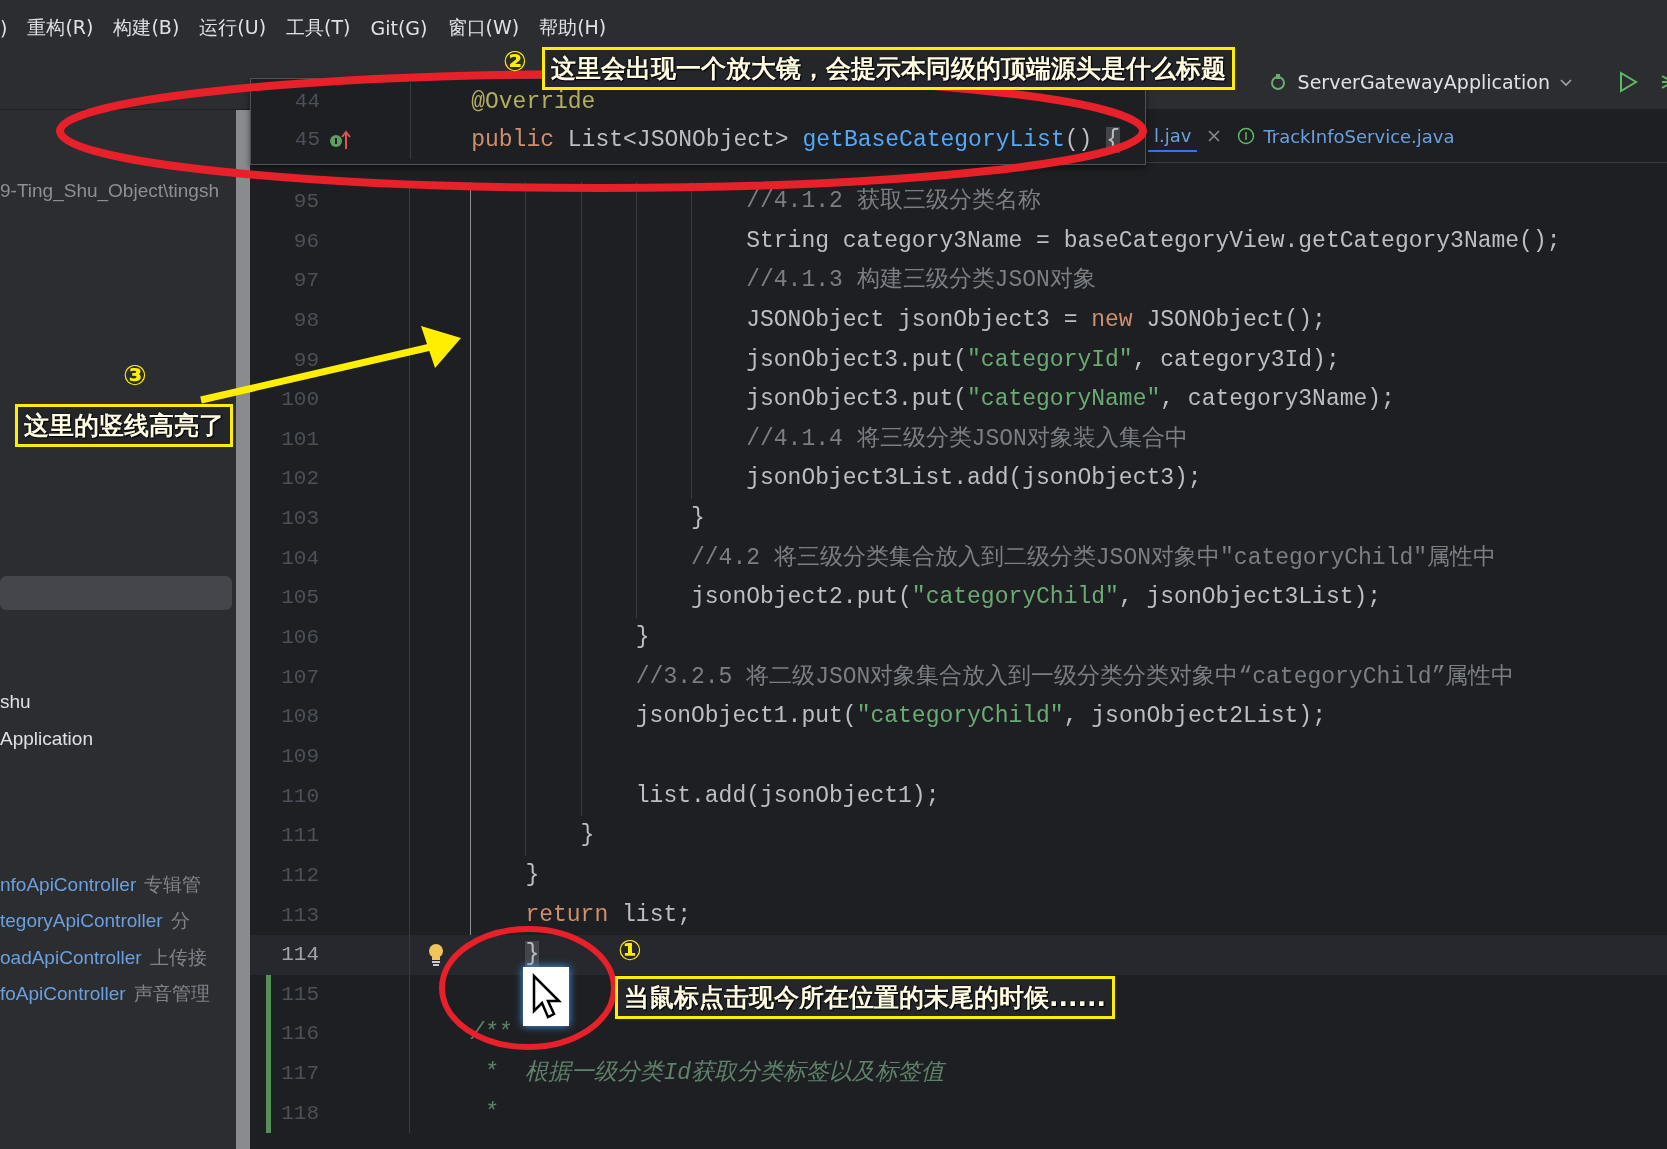  Describe the element at coordinates (888, 68) in the screenshot. I see `annotation-callout: 这里会出现一个放大镜，会提示本同级的顶端源头是什么标题` at that location.